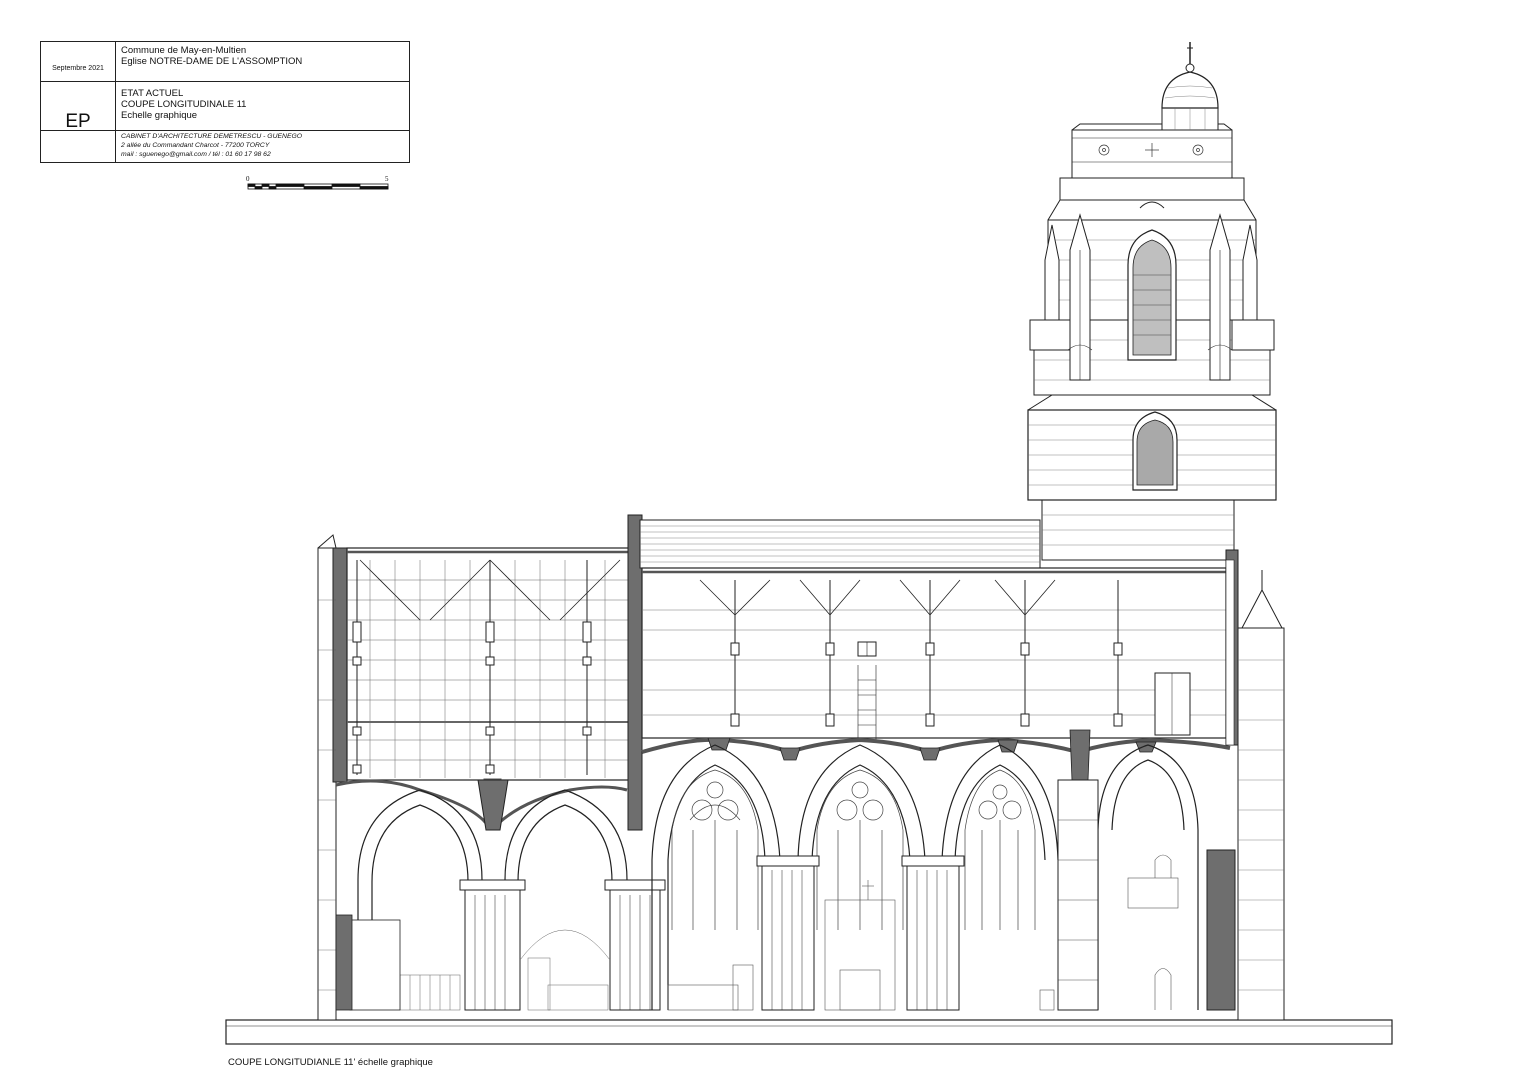  Describe the element at coordinates (318, 186) in the screenshot. I see `scale-bar` at that location.